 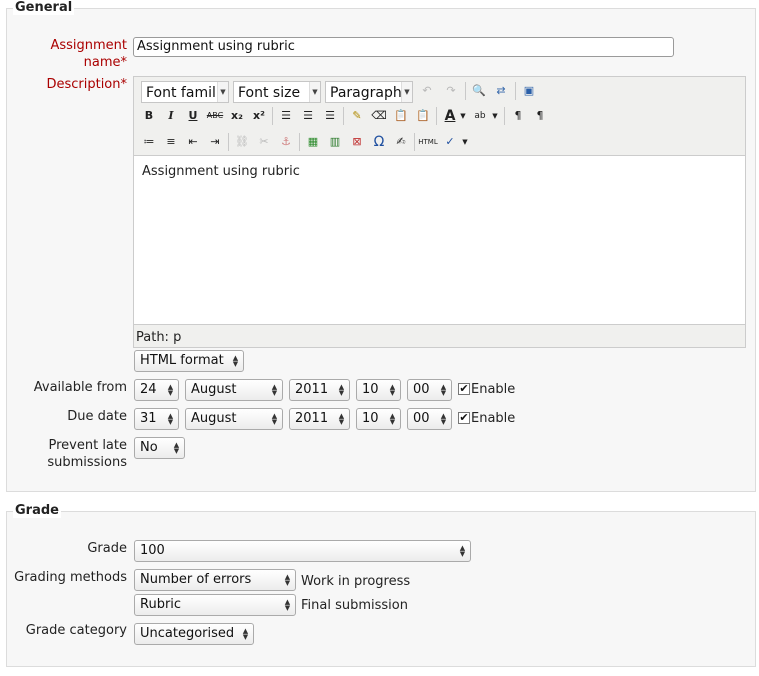 What do you see at coordinates (451, 91) in the screenshot?
I see `redo-icon: ↷` at bounding box center [451, 91].